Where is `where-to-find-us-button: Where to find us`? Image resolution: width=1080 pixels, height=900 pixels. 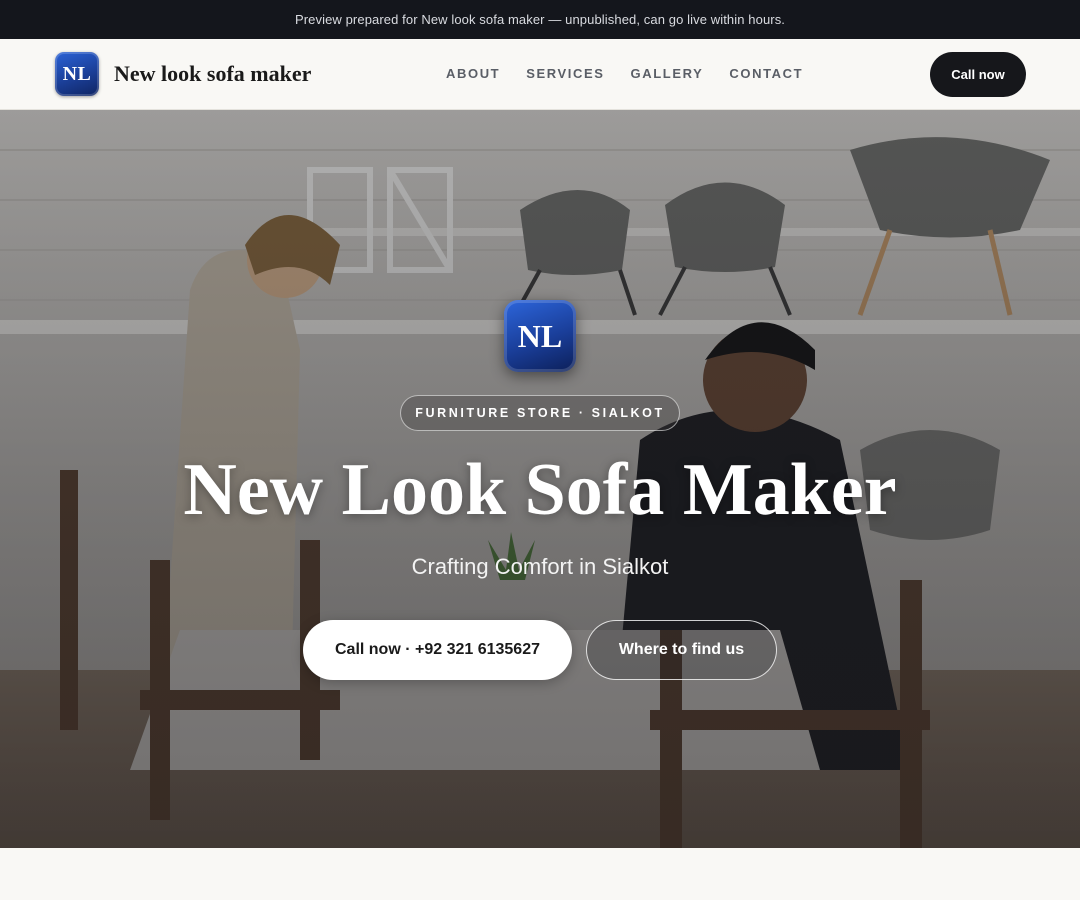 where-to-find-us-button: Where to find us is located at coordinates (681, 650).